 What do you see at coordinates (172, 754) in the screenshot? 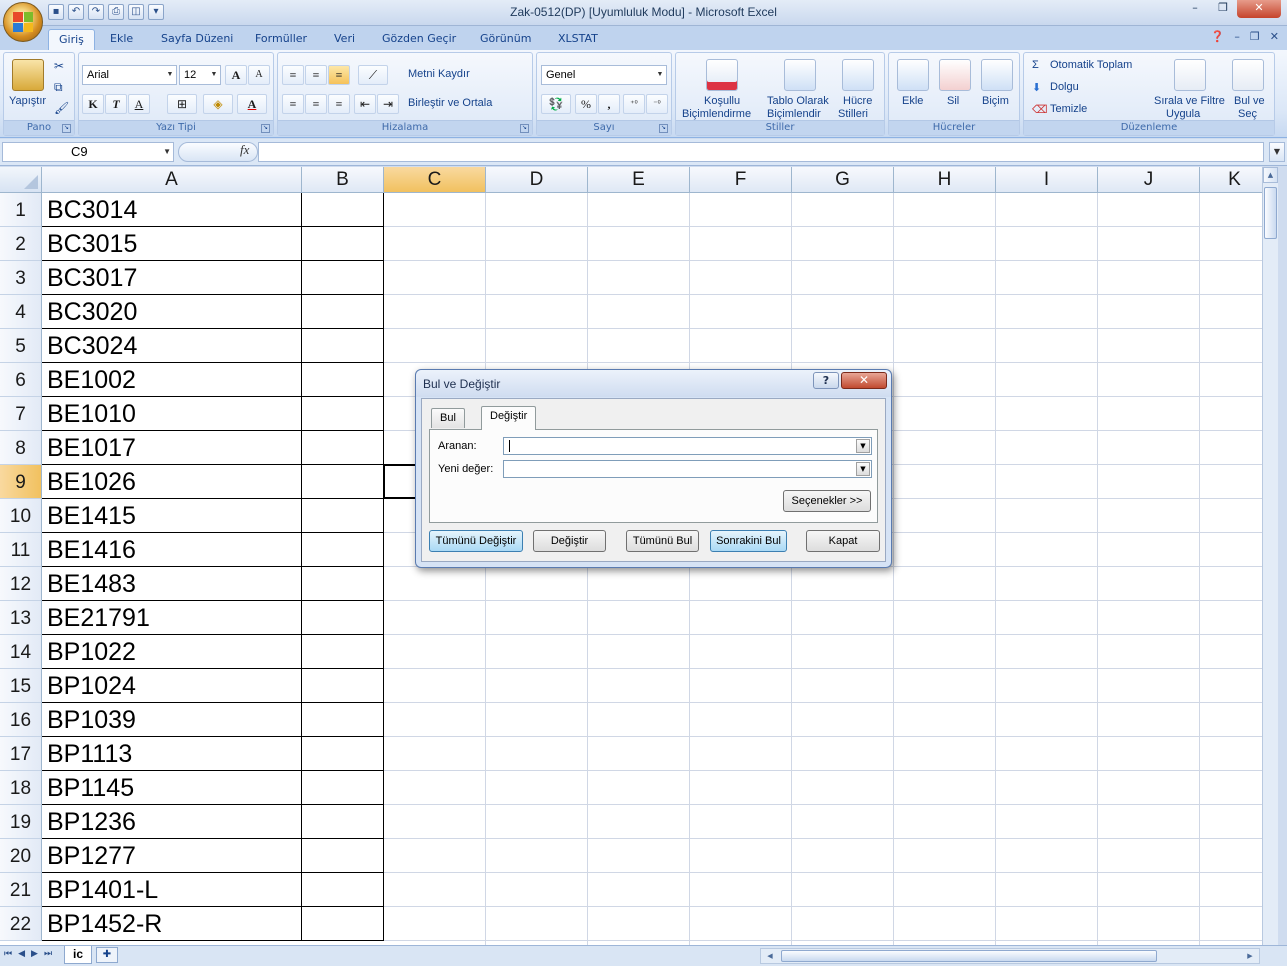
I see `cell-a: BP1113` at bounding box center [172, 754].